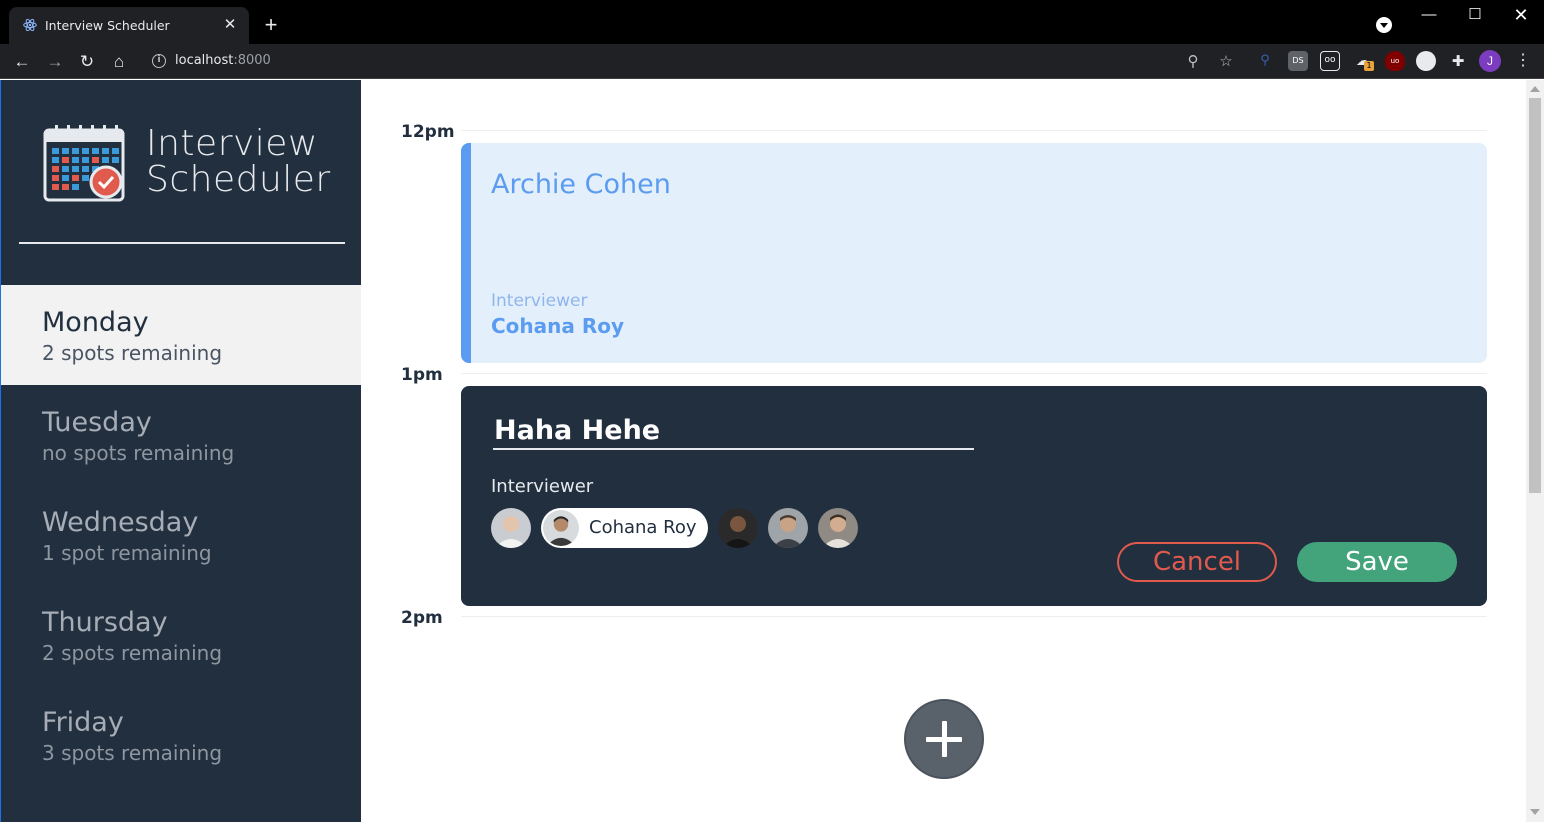  Describe the element at coordinates (120, 522) in the screenshot. I see `day-name: Wednesday` at that location.